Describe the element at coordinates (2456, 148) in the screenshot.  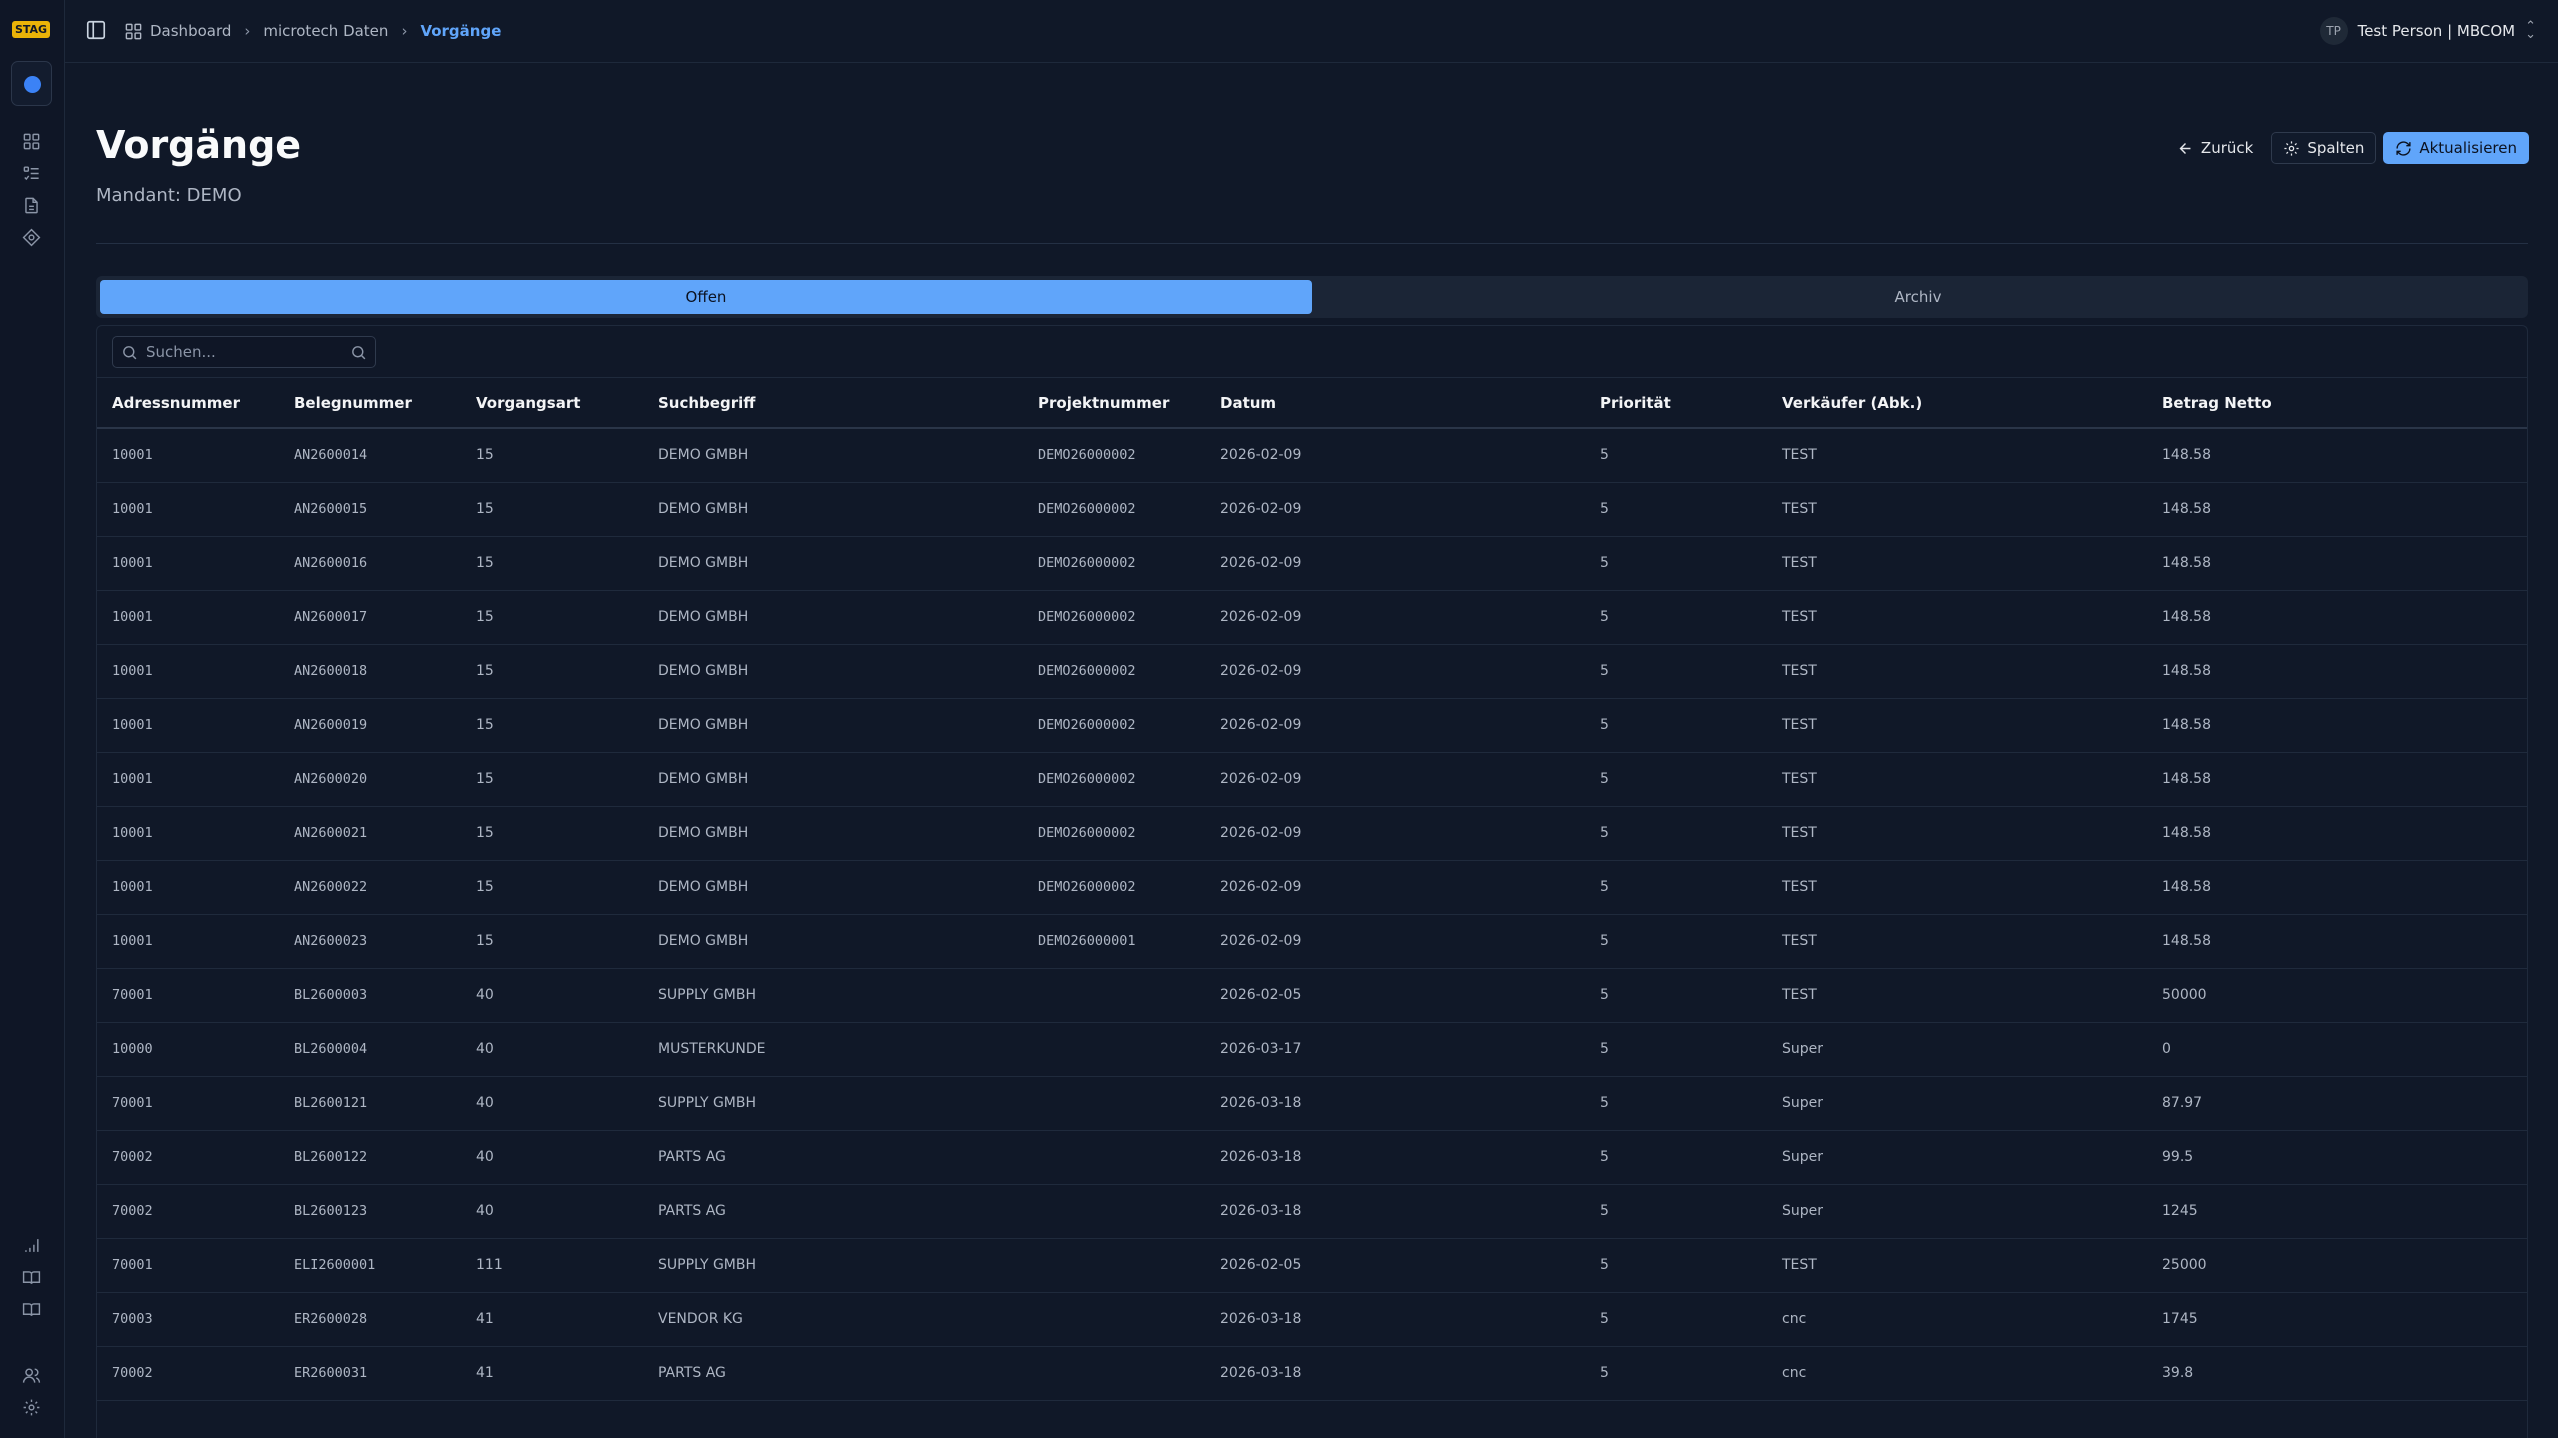
I see `refresh-button: Aktualisieren` at that location.